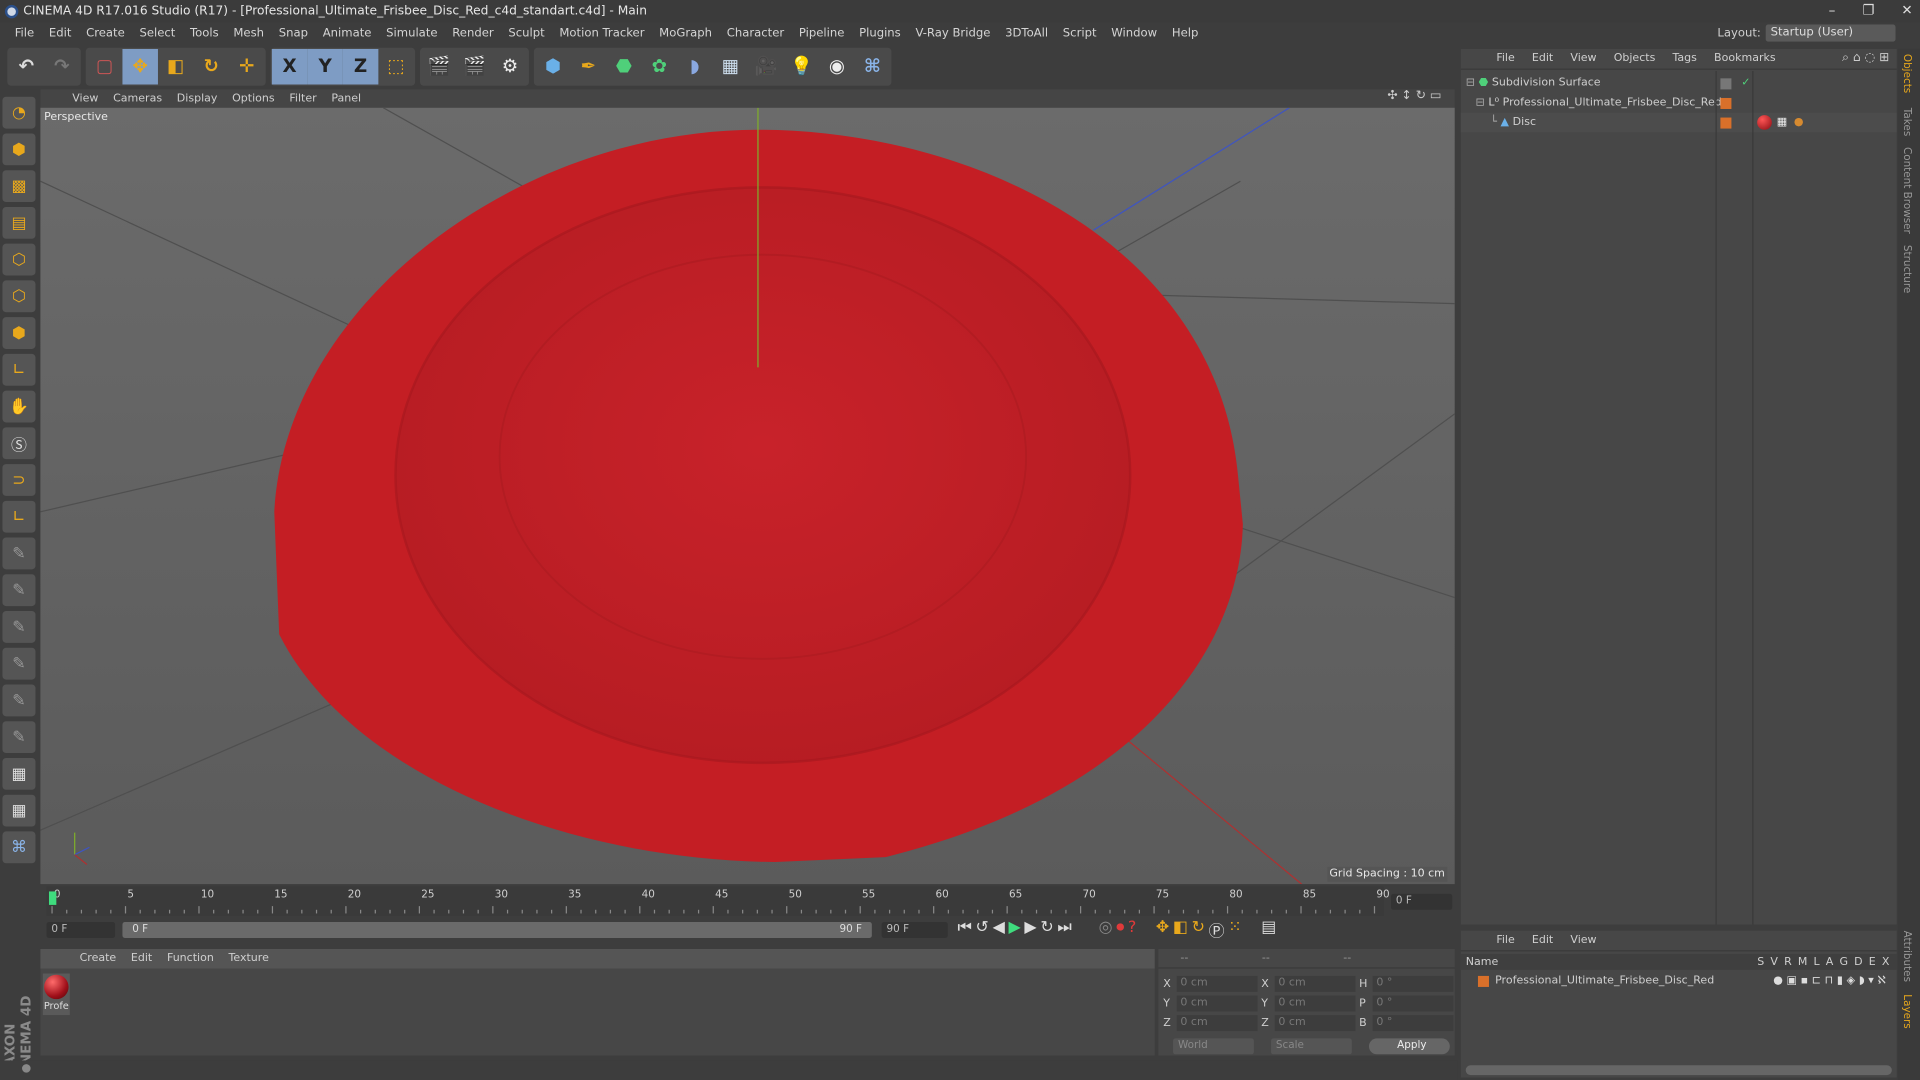  What do you see at coordinates (19, 810) in the screenshot?
I see `grid-lock-icon: ▦` at bounding box center [19, 810].